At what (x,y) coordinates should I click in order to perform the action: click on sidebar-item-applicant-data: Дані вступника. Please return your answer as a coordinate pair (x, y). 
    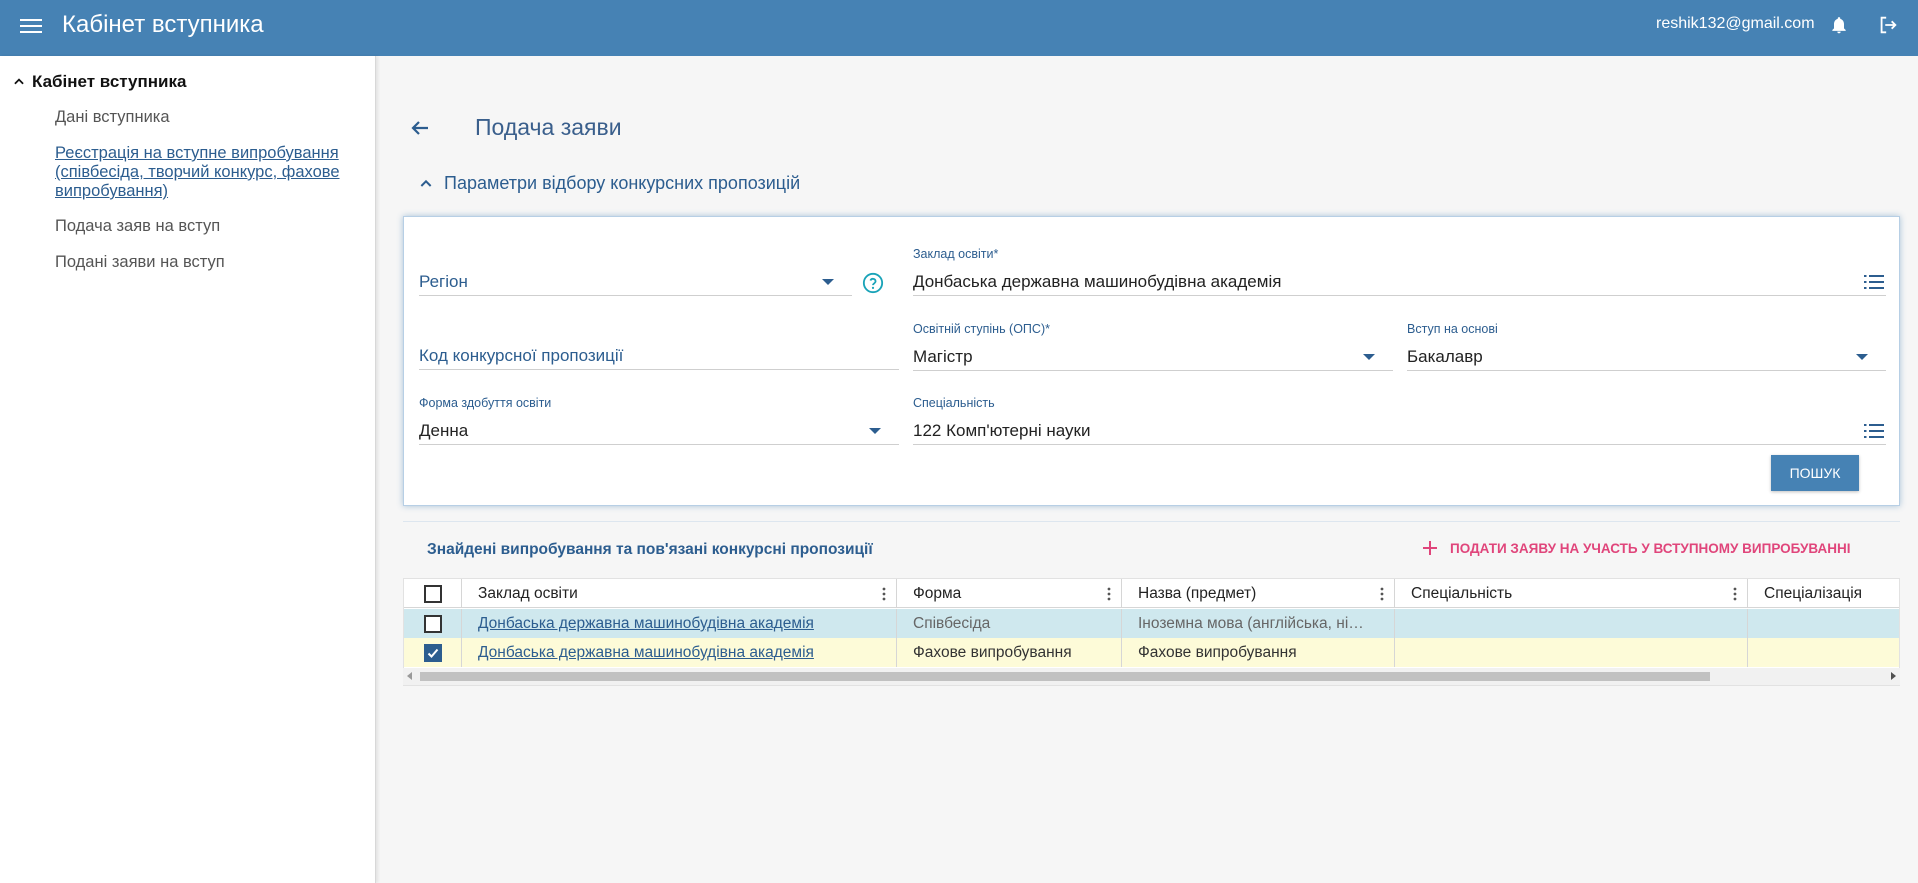
    Looking at the image, I should click on (112, 117).